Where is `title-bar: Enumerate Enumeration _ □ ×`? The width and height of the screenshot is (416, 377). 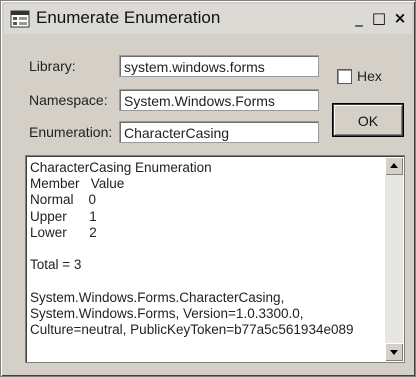
title-bar: Enumerate Enumeration _ □ × is located at coordinates (208, 19).